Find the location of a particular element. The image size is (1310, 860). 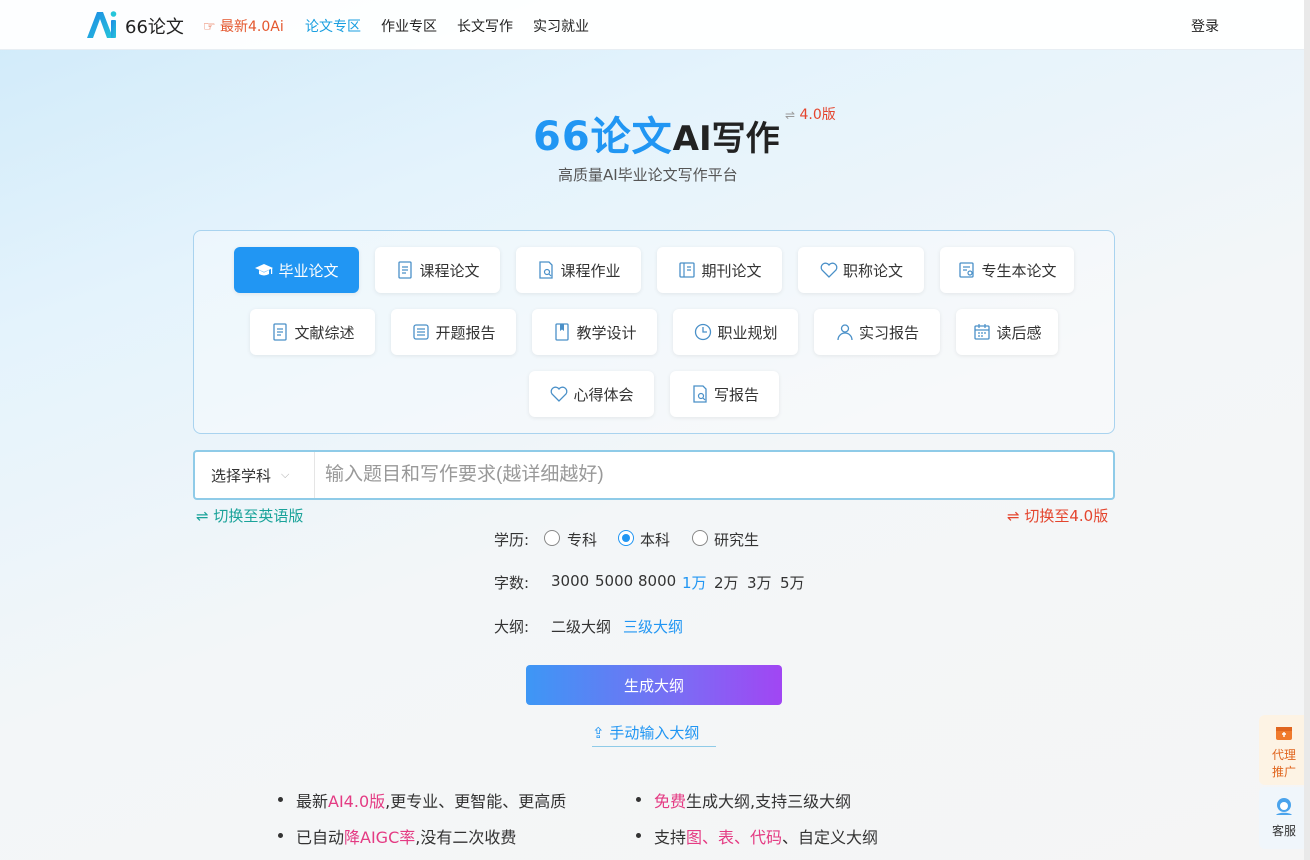

hero-title: 66论文AI写作 is located at coordinates (656, 133).